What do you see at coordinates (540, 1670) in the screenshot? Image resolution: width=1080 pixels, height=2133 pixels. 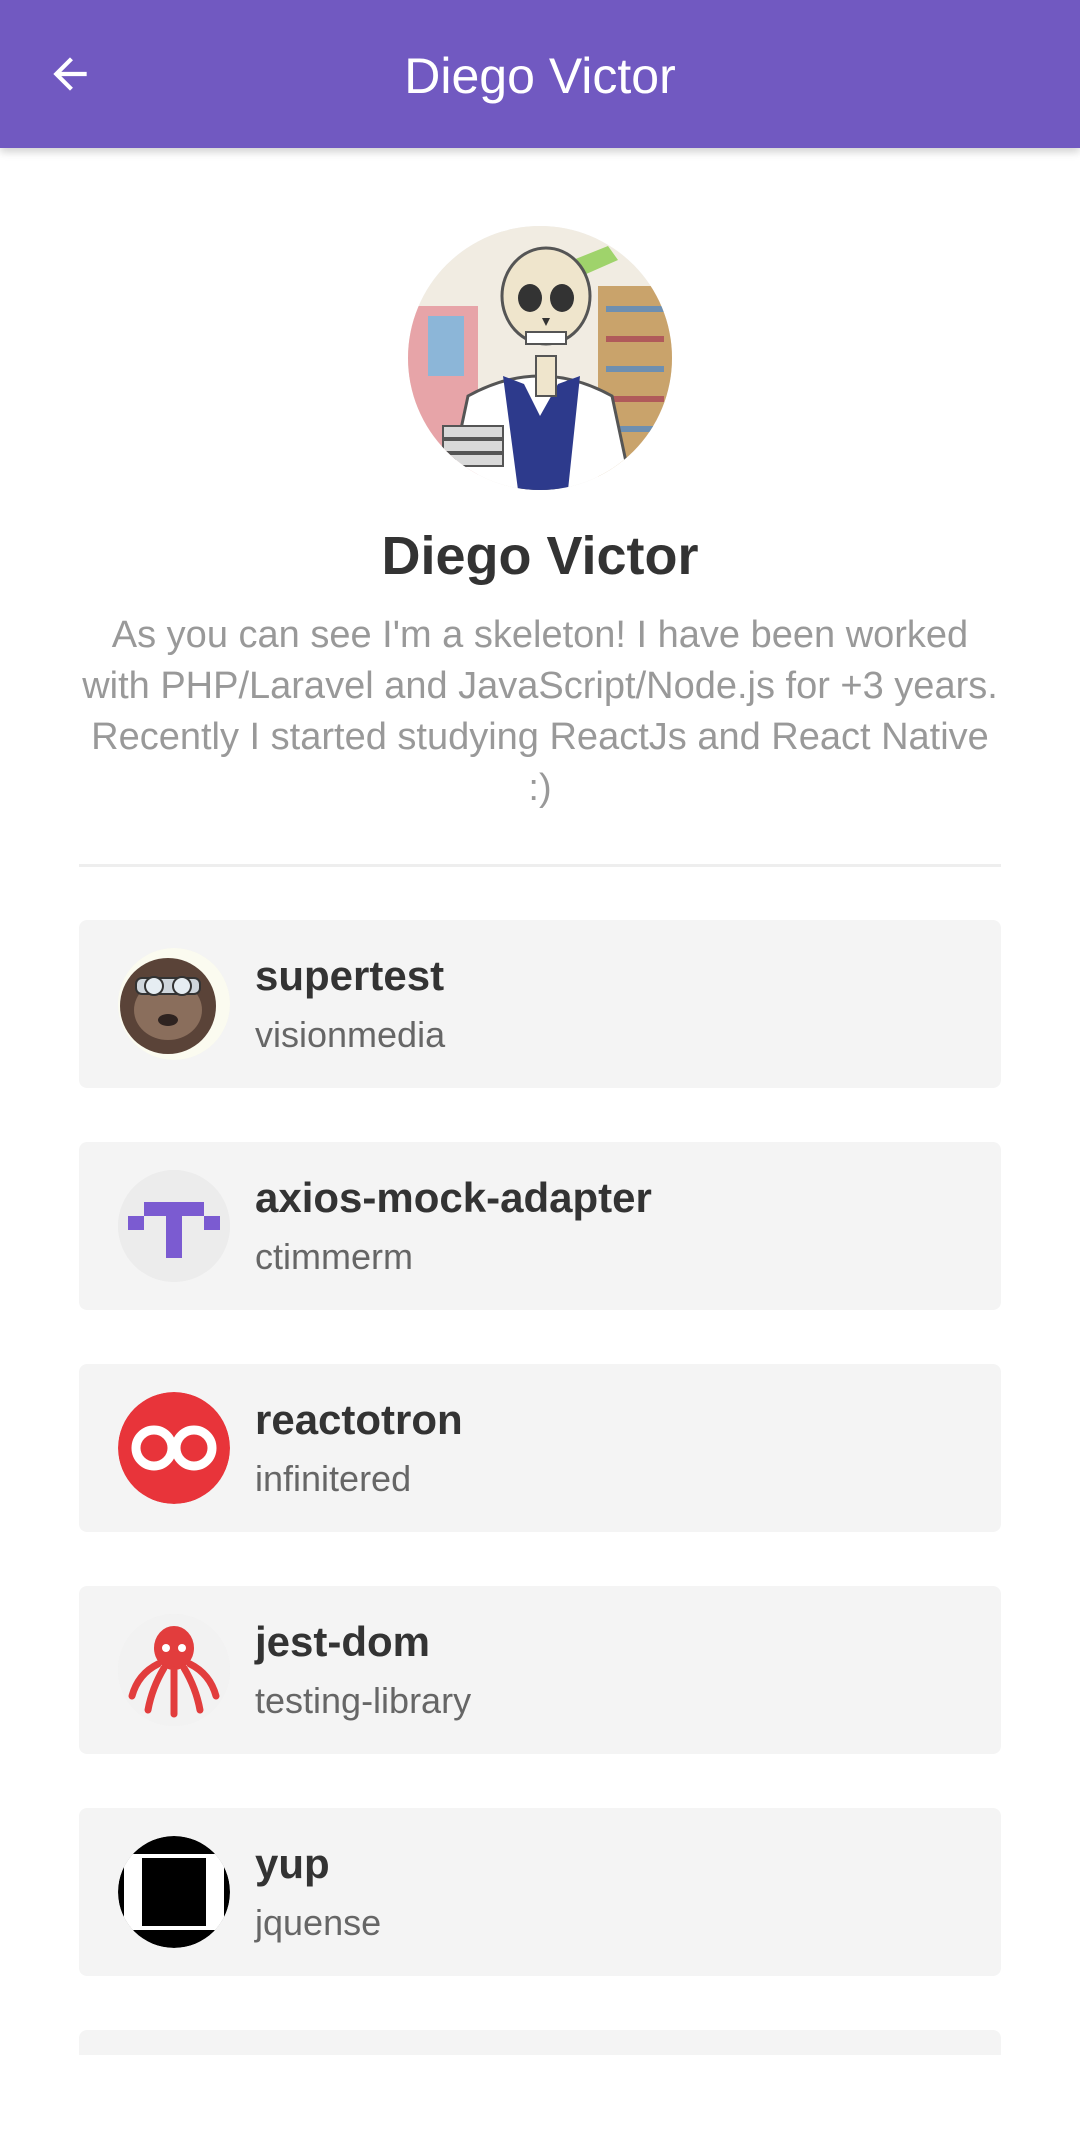 I see `starred-item: jest-dom testing-library` at bounding box center [540, 1670].